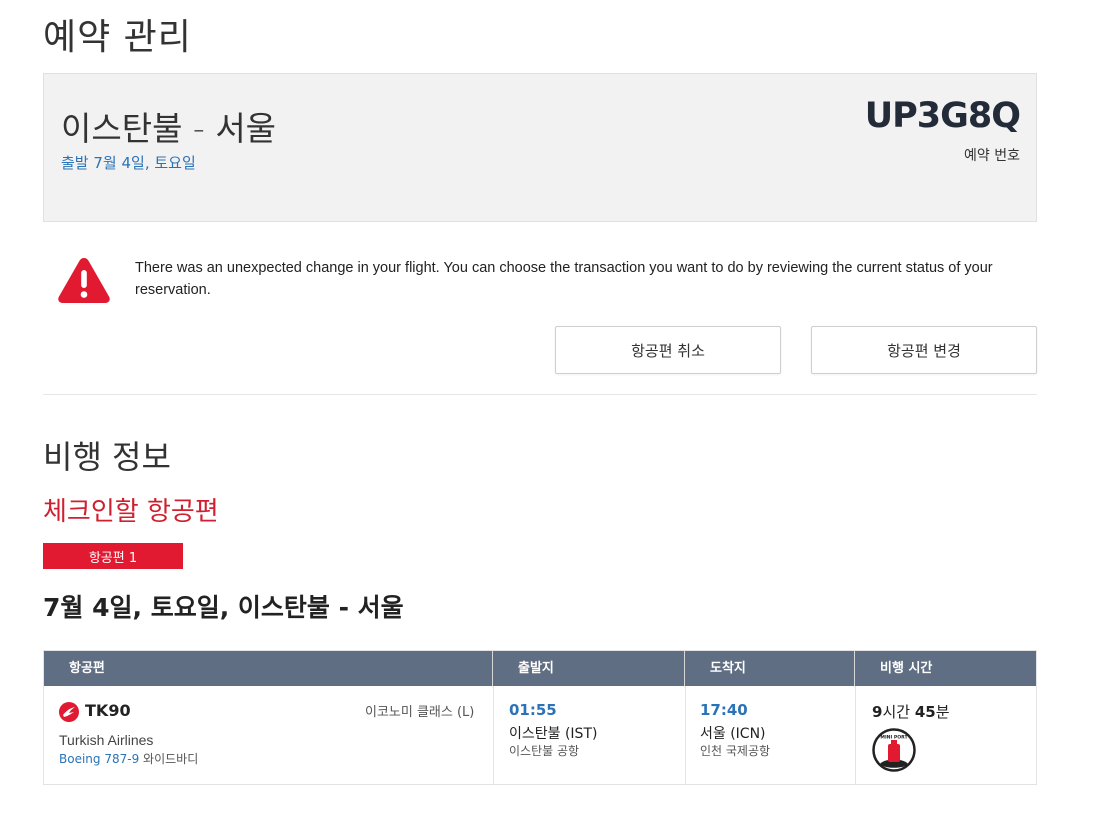 The image size is (1098, 821). I want to click on flight-number-badge: 항공편 1, so click(113, 556).